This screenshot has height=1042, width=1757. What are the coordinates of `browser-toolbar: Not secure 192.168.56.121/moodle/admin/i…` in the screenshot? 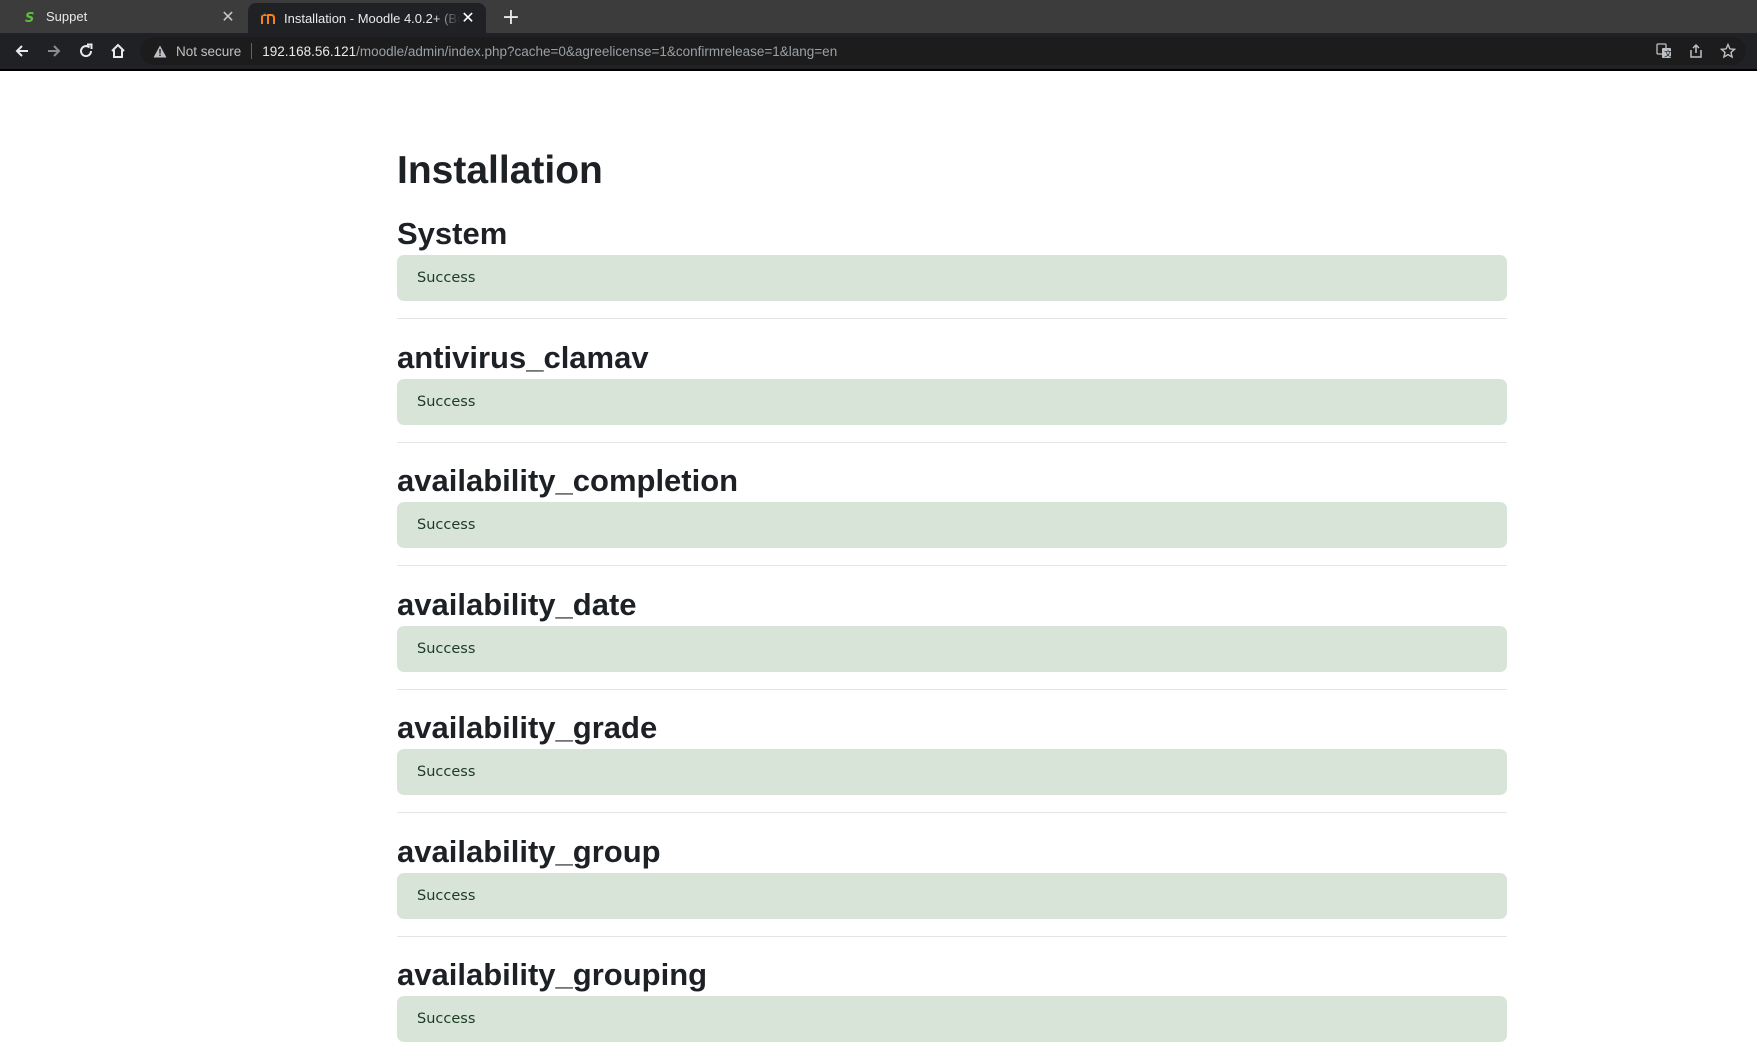 It's located at (878, 52).